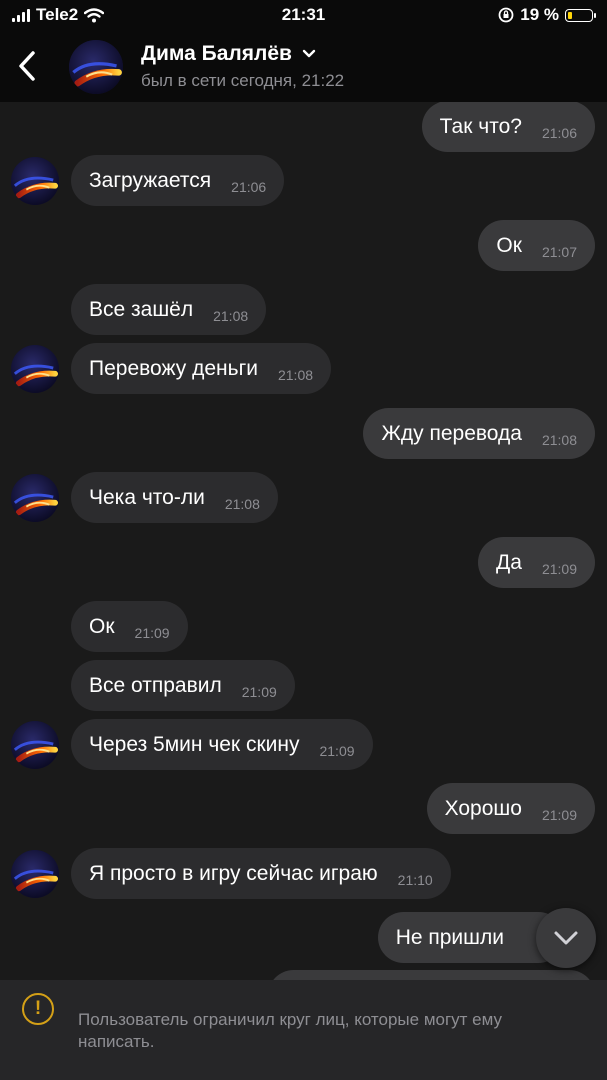  Describe the element at coordinates (451, 433) in the screenshot. I see `message-text: Жду перевода` at that location.